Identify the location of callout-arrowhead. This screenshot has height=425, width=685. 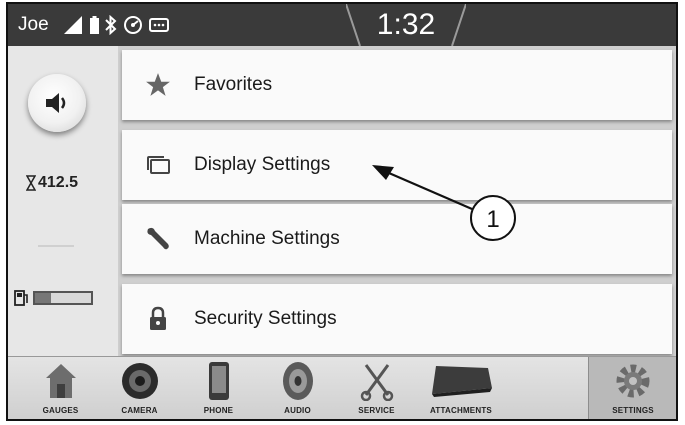
(383, 172).